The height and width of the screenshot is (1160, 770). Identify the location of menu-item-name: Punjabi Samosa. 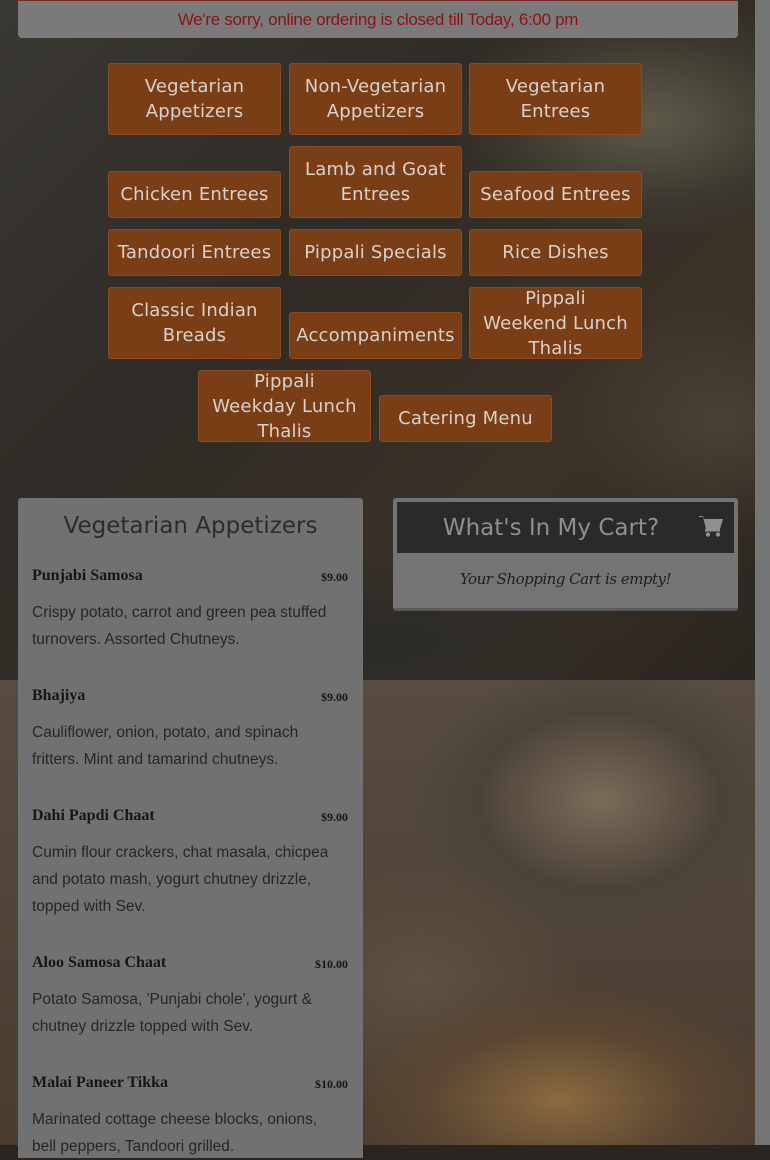
(87, 576).